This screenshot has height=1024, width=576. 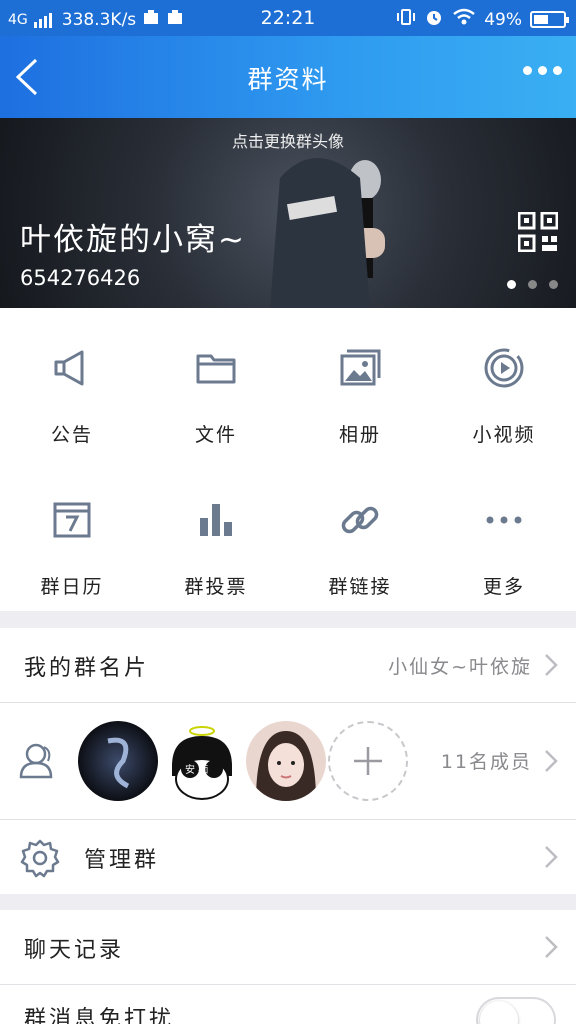 I want to click on link-icon, so click(x=360, y=520).